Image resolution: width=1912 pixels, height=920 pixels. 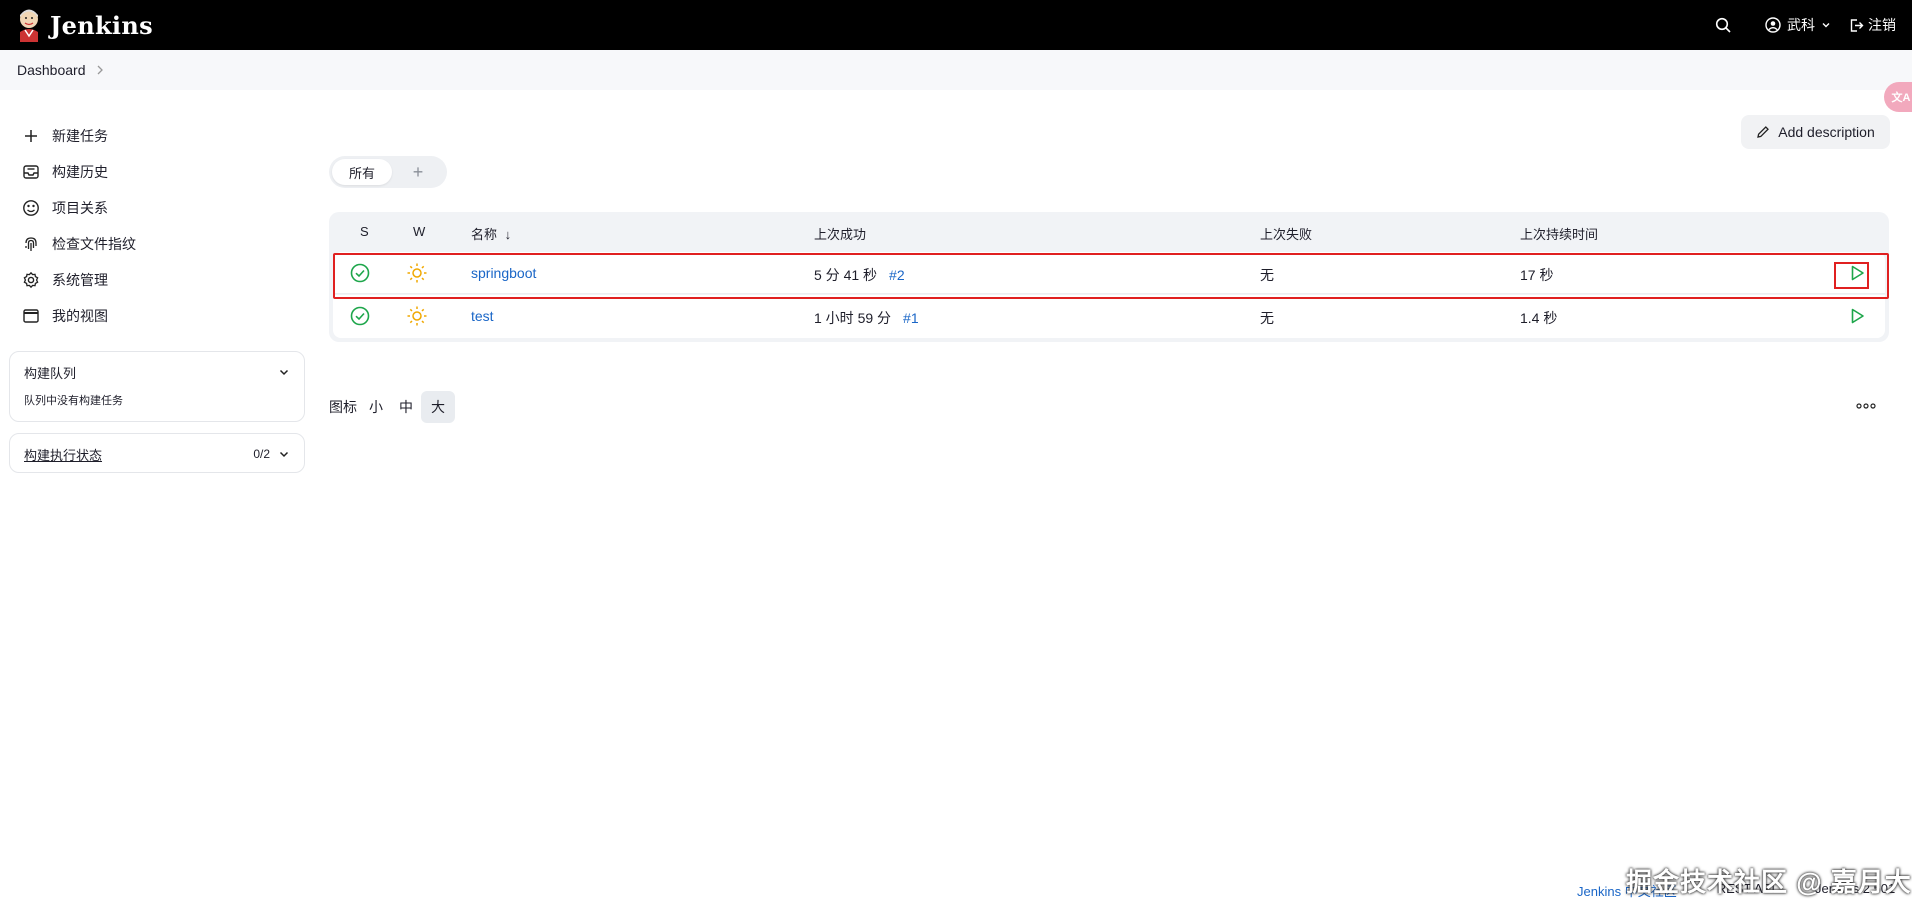 I want to click on sidebar-item-manage-jenkins: 系统管理, so click(x=150, y=280).